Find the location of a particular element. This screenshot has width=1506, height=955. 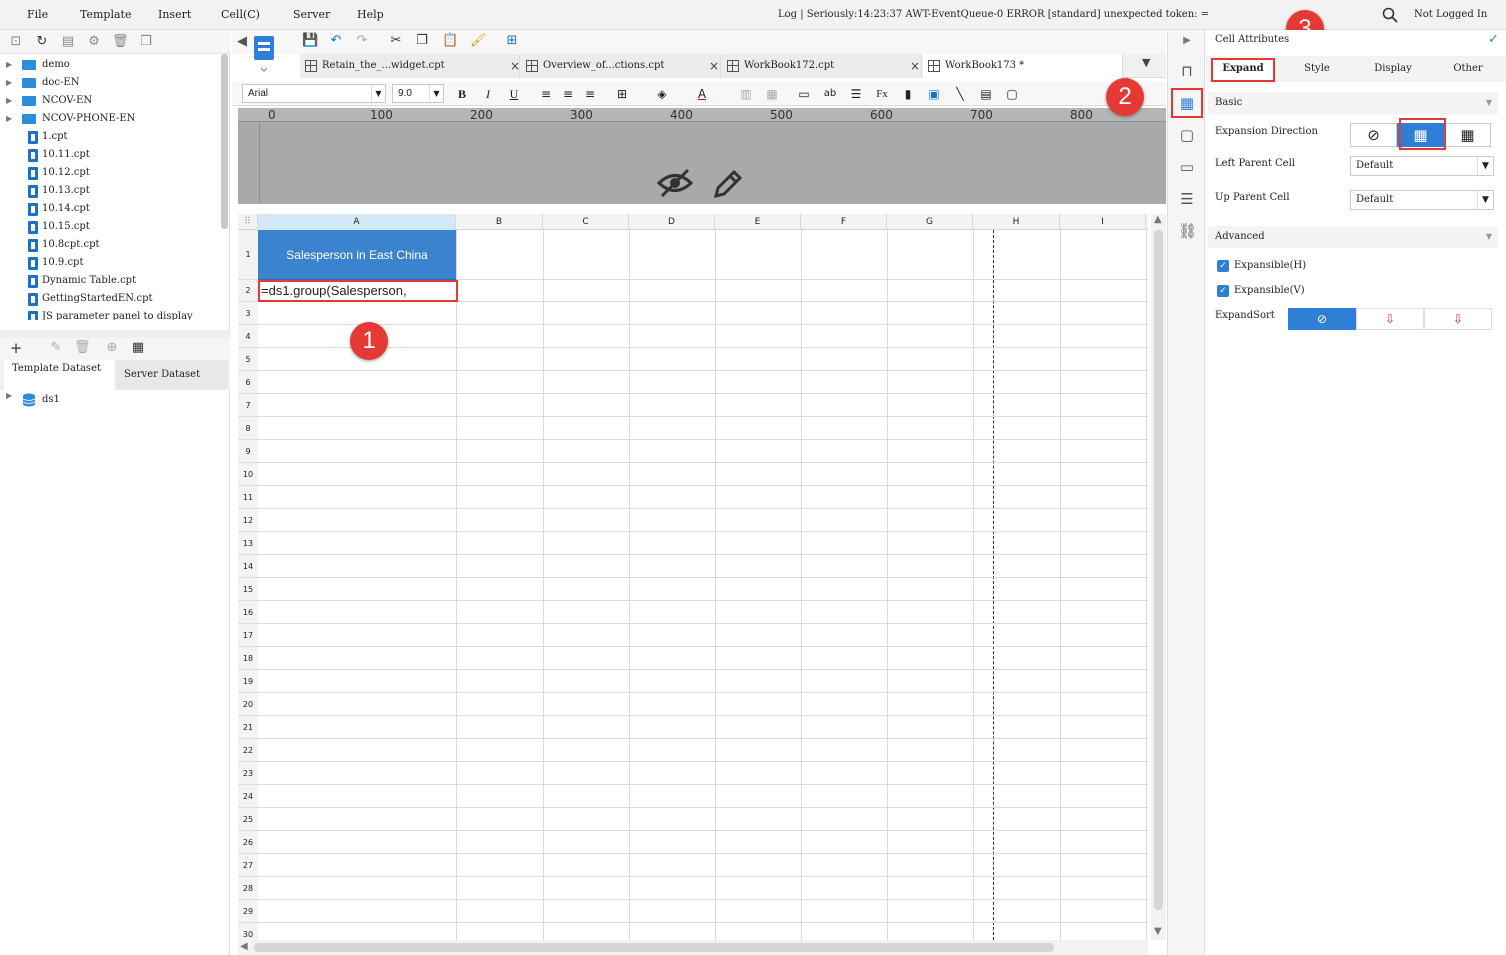

tab-server-dataset: Server Dataset is located at coordinates (172, 375).